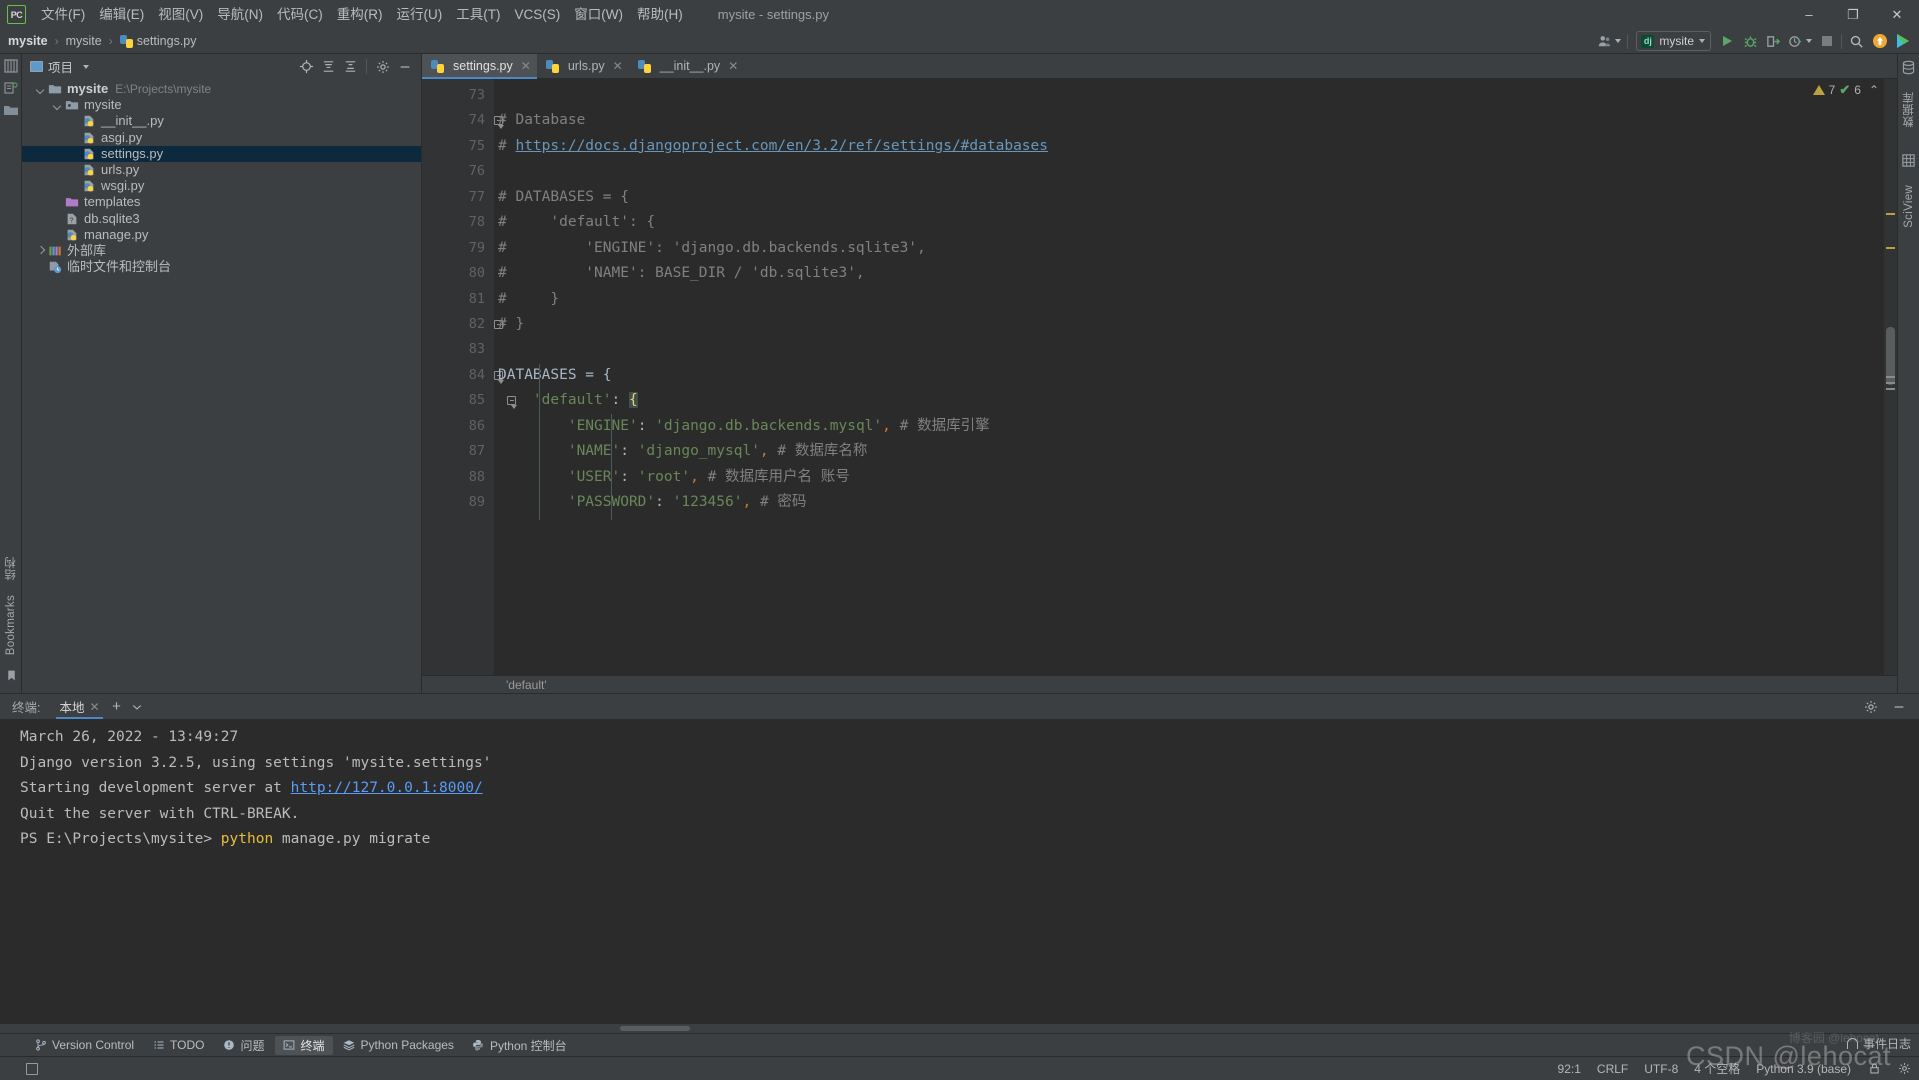  What do you see at coordinates (1717, 1068) in the screenshot?
I see `indent-setting: 4 个空格` at bounding box center [1717, 1068].